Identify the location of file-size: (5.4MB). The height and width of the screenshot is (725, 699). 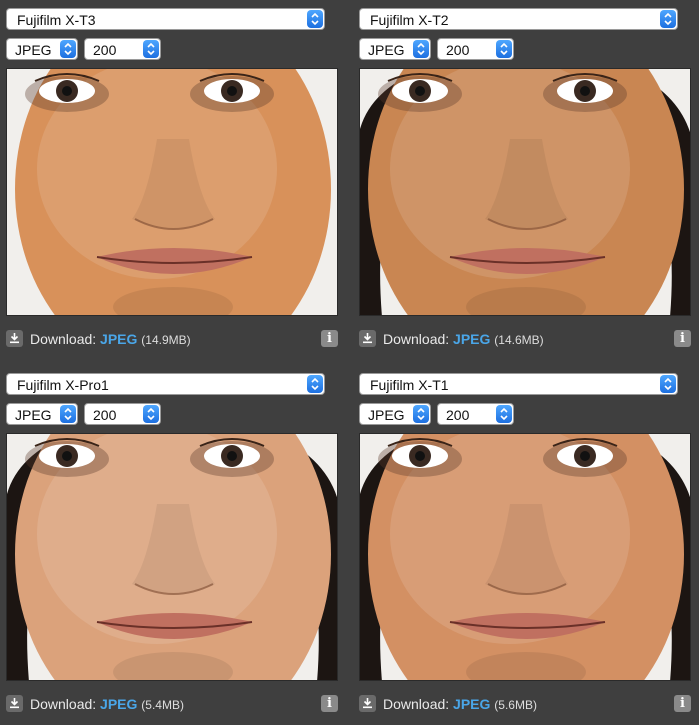
(162, 705).